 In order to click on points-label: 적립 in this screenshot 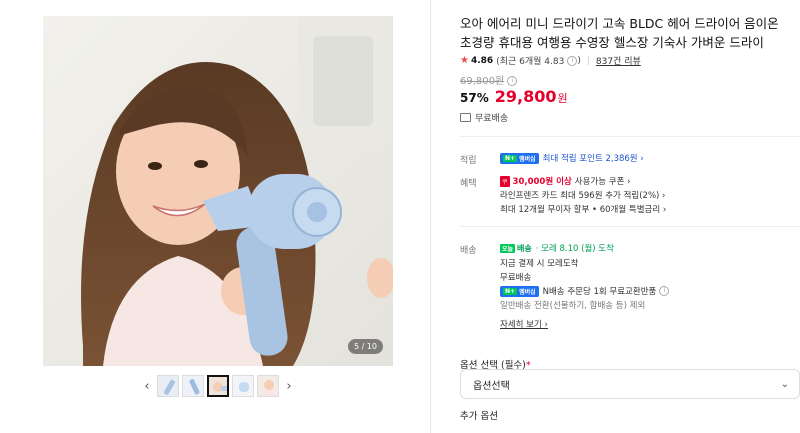, I will do `click(468, 161)`.